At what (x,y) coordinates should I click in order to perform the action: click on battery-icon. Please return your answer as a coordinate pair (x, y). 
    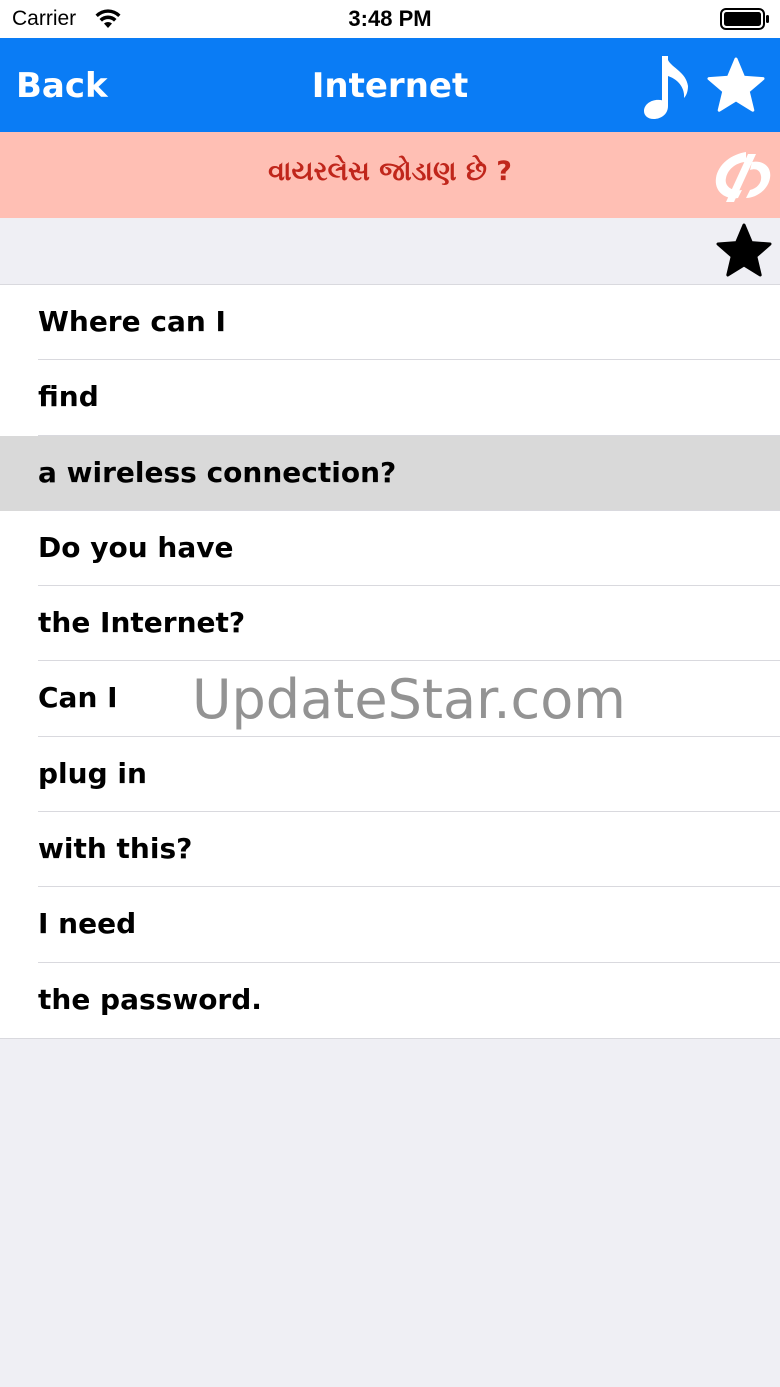
    Looking at the image, I should click on (744, 19).